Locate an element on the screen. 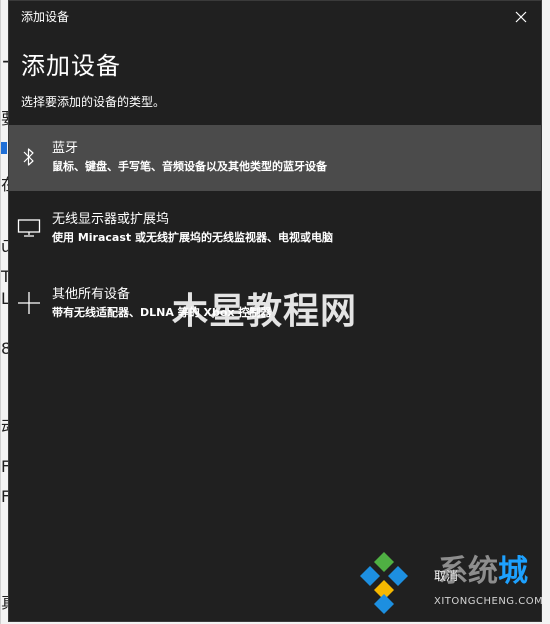 Image resolution: width=550 pixels, height=624 pixels. close-icon is located at coordinates (521, 17).